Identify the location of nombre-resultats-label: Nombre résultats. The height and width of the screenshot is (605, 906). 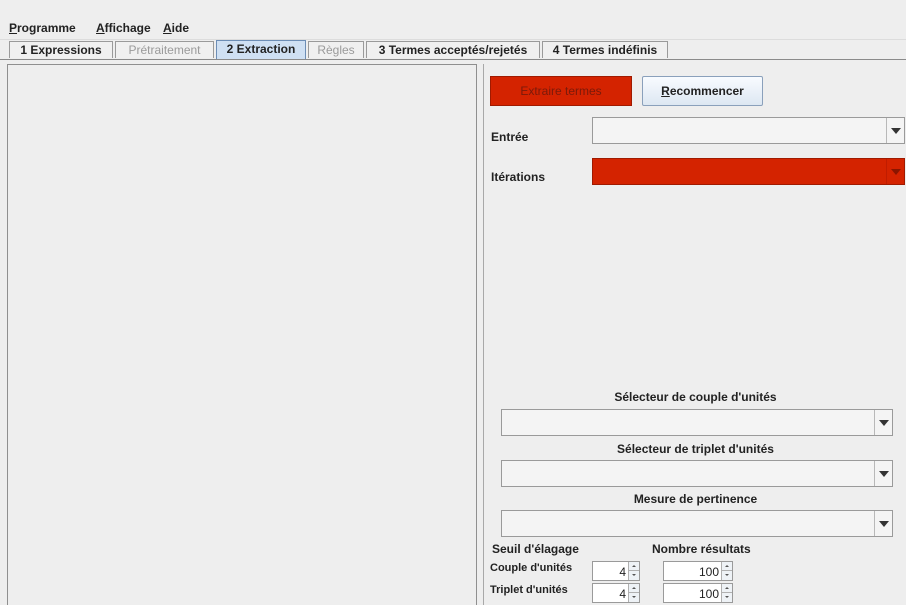
(701, 549).